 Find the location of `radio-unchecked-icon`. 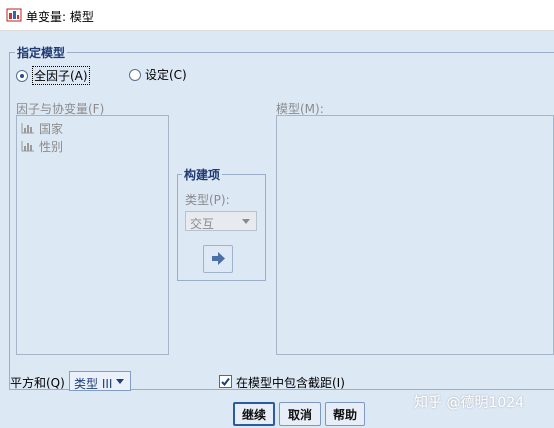

radio-unchecked-icon is located at coordinates (135, 74).